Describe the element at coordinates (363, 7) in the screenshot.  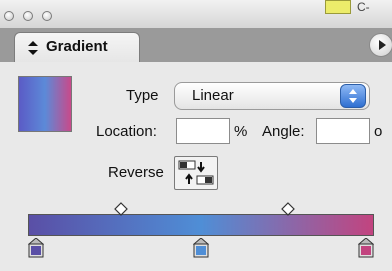
I see `partial-tab-text: C-` at that location.